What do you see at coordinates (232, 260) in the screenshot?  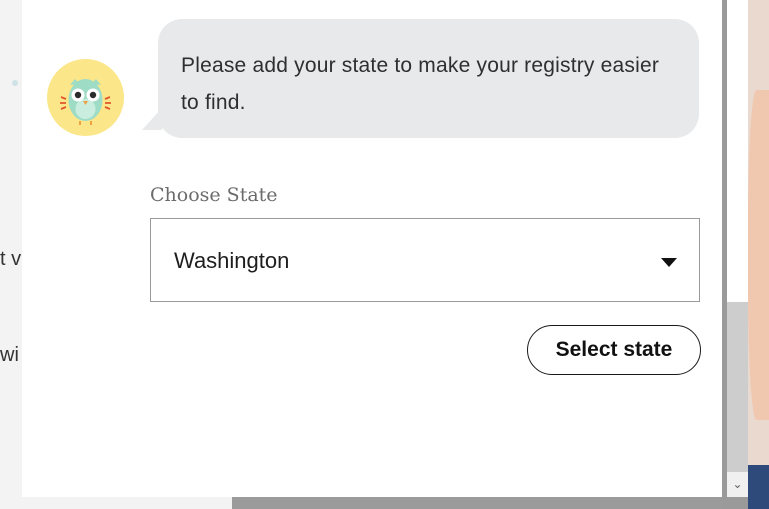 I see `state-select-value: Washington` at bounding box center [232, 260].